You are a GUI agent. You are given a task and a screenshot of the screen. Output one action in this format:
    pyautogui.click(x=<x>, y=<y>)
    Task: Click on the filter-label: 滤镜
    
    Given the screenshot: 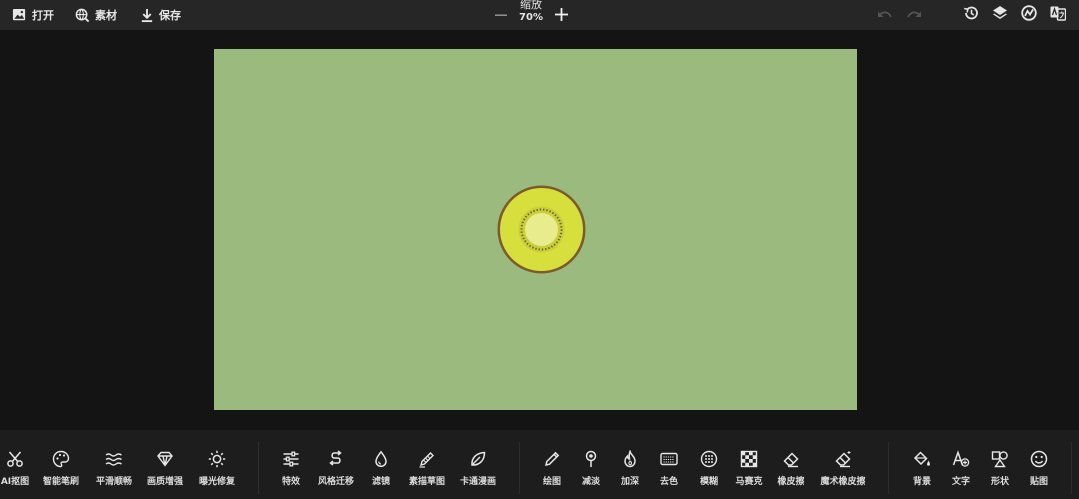 What is the action you would take?
    pyautogui.click(x=380, y=482)
    